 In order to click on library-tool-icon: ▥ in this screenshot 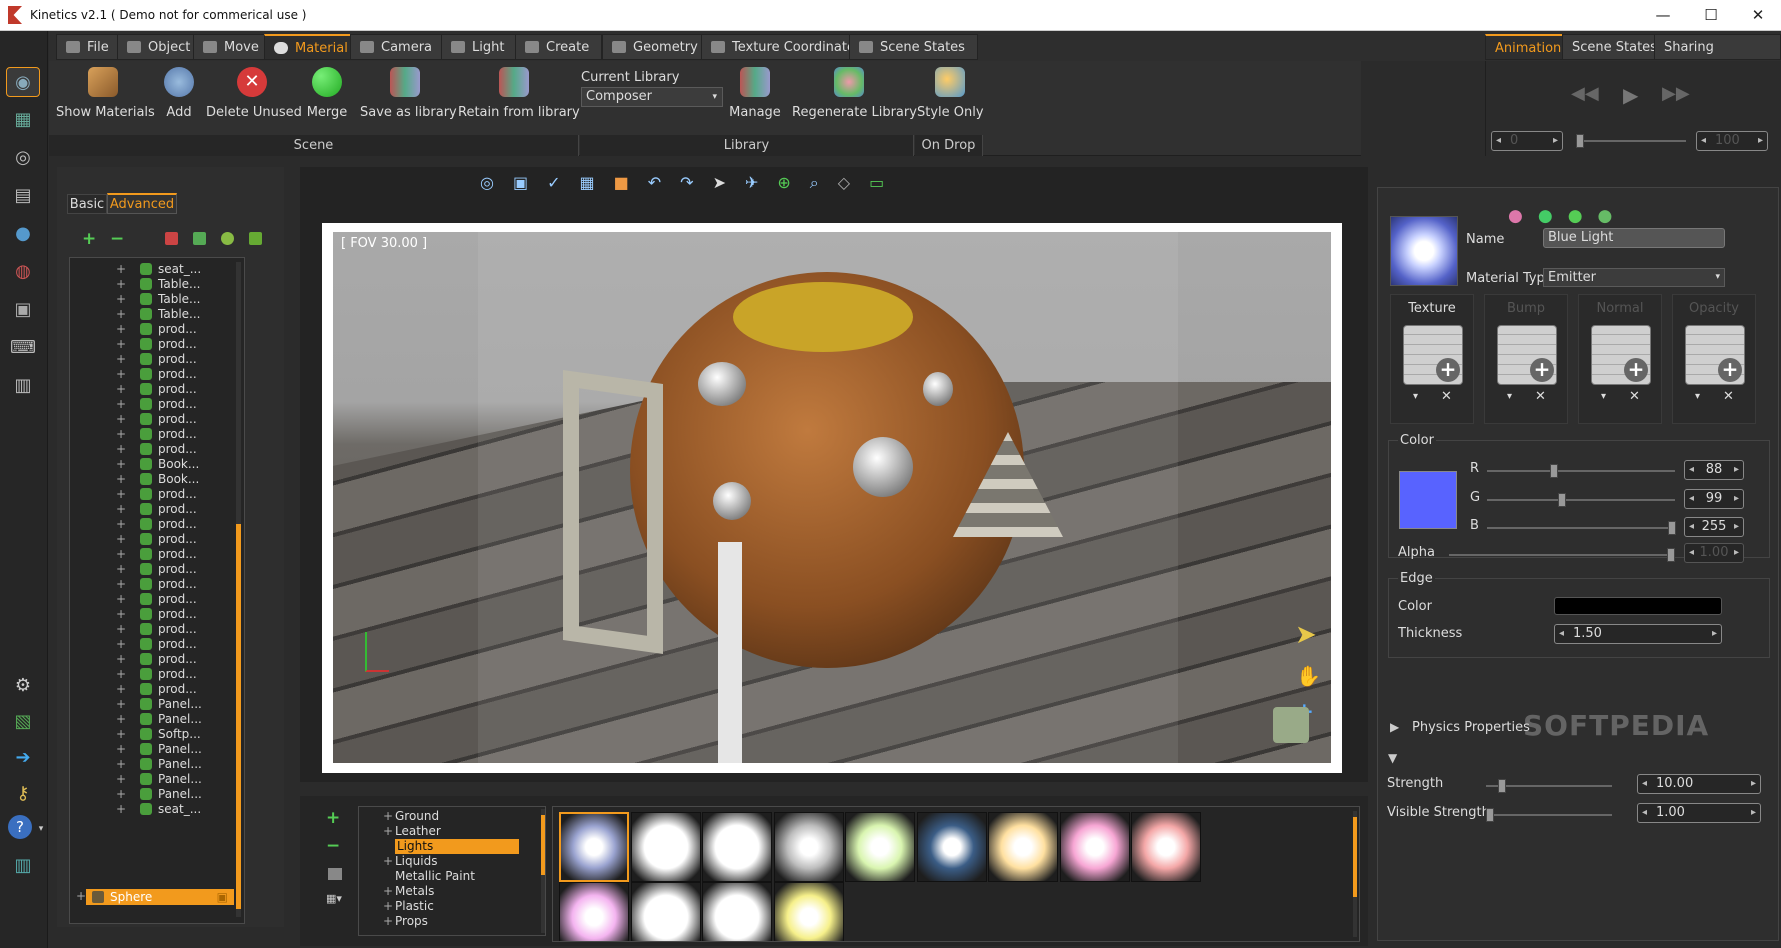, I will do `click(23, 866)`.